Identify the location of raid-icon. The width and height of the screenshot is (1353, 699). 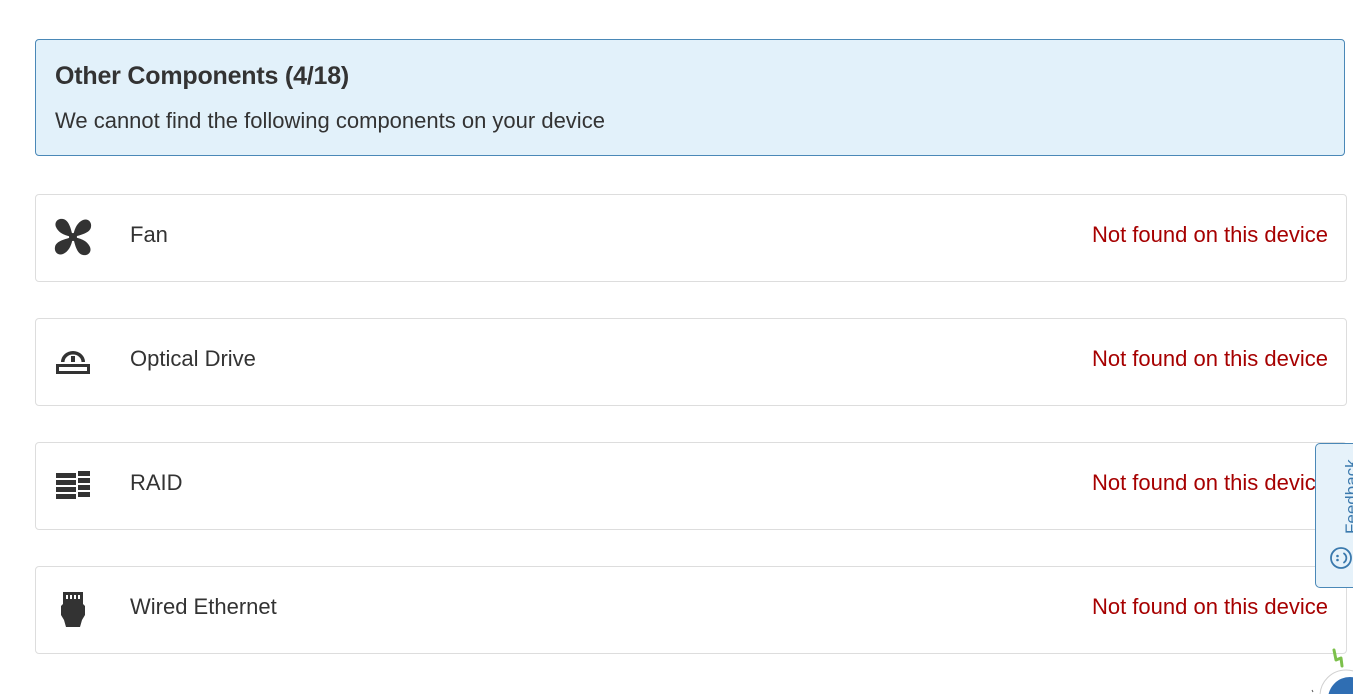
(73, 485).